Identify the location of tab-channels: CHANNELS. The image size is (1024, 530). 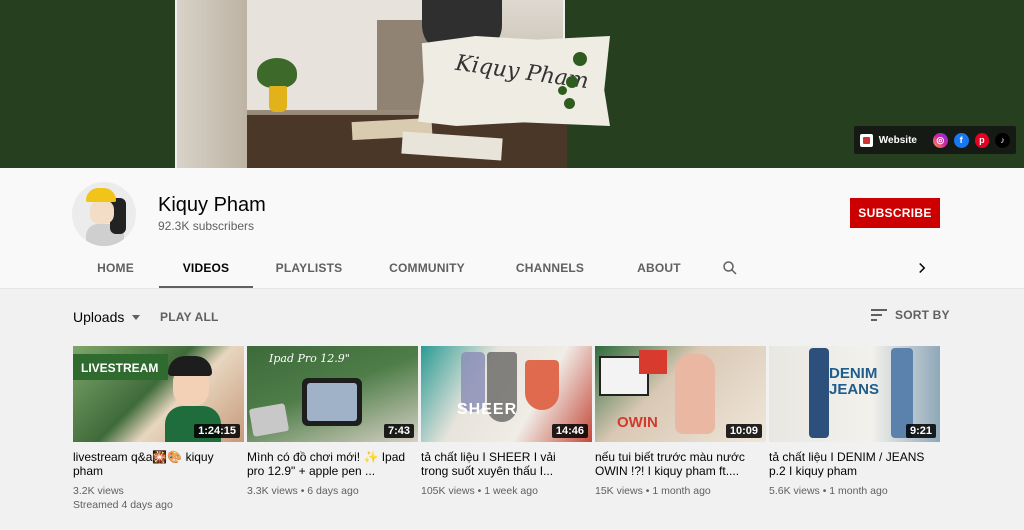
(550, 268).